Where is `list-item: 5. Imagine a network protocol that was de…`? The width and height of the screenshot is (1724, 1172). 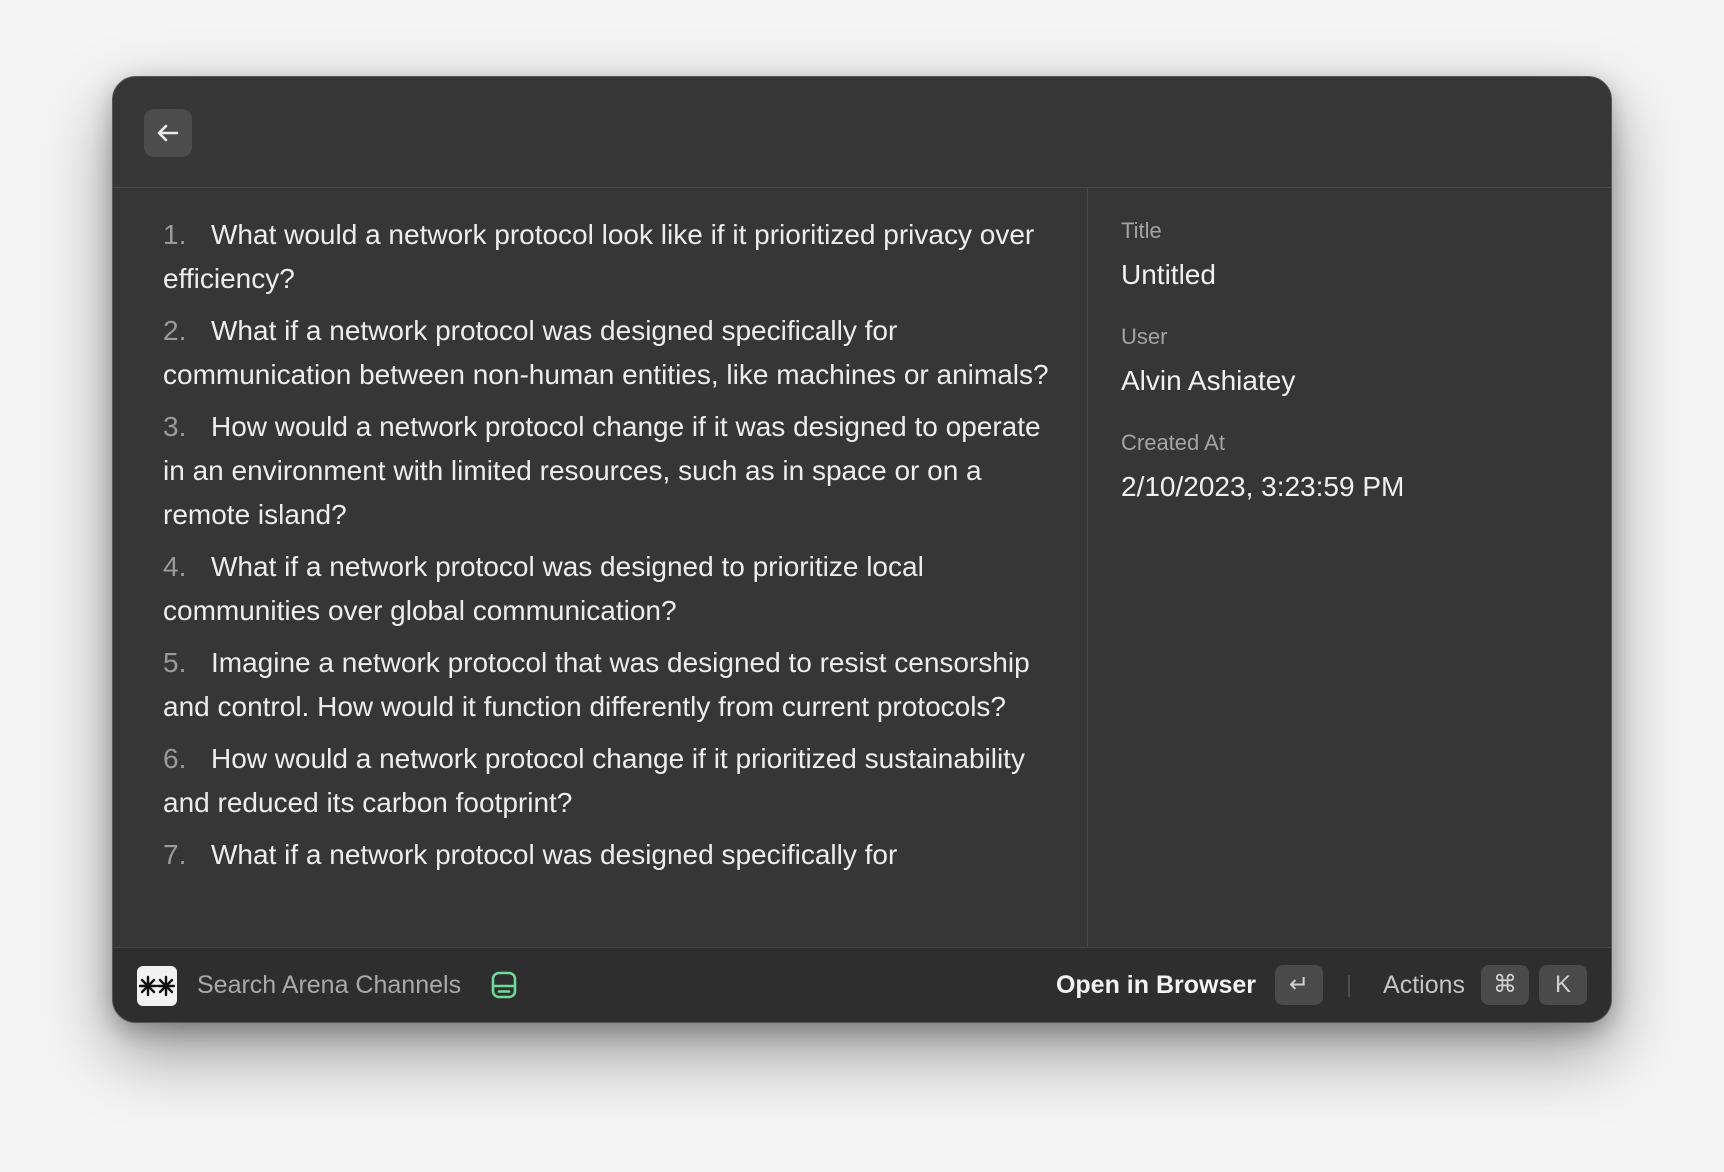
list-item: 5. Imagine a network protocol that was de… is located at coordinates (610, 685).